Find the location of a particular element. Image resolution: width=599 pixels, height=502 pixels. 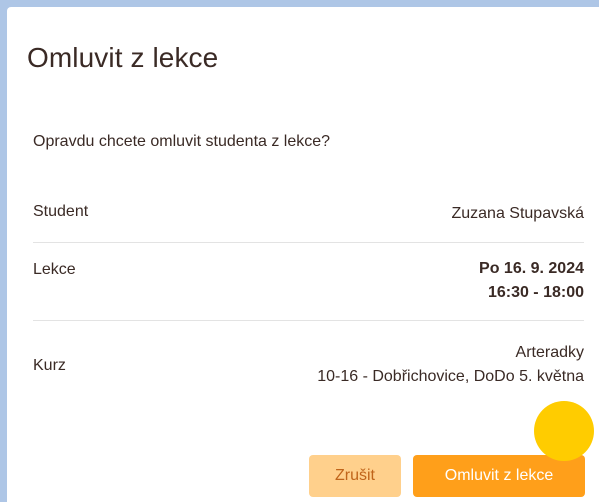

student-value: Zuzana Stupavská is located at coordinates (517, 213).